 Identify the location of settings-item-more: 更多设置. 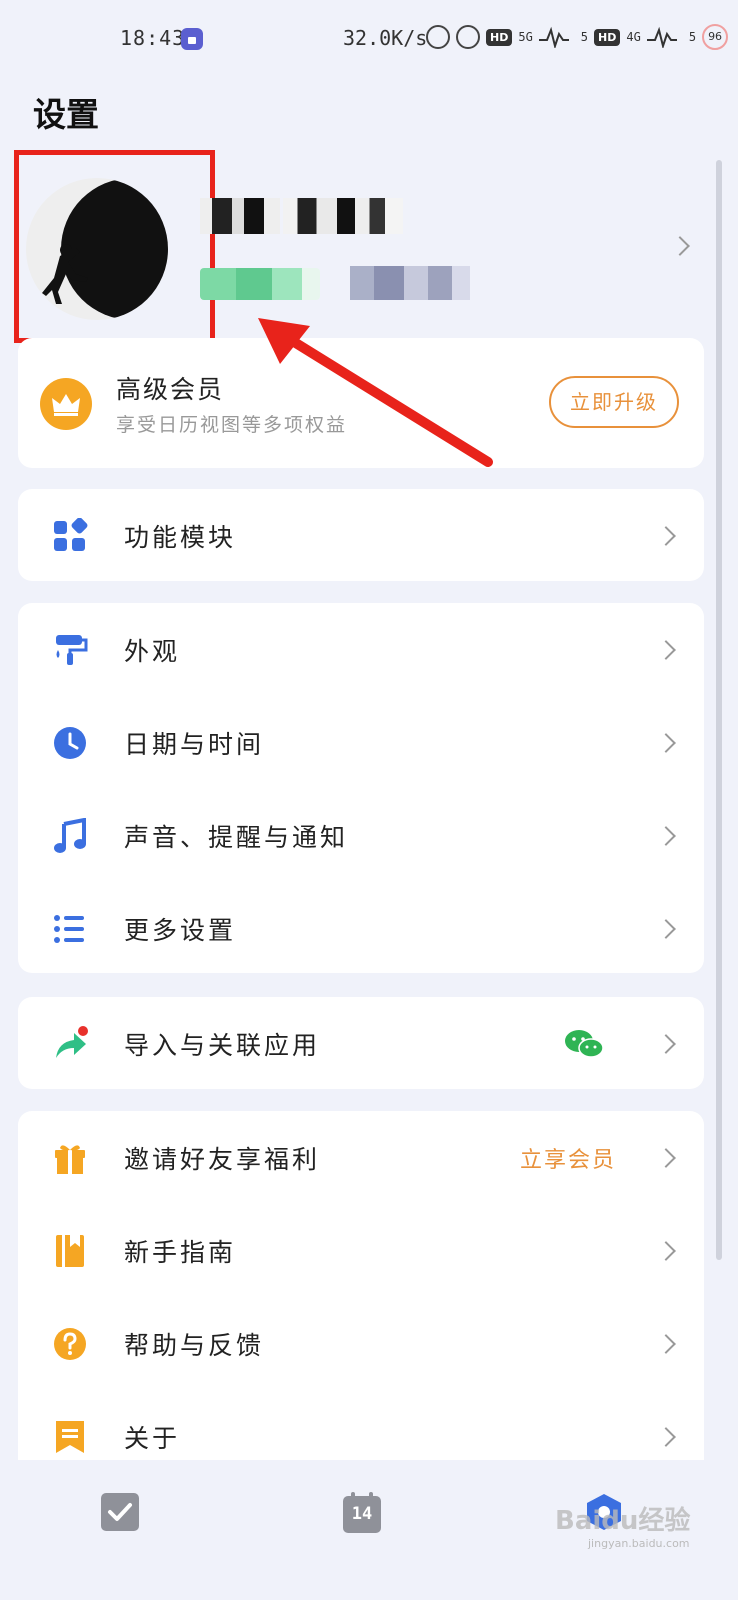
(361, 928).